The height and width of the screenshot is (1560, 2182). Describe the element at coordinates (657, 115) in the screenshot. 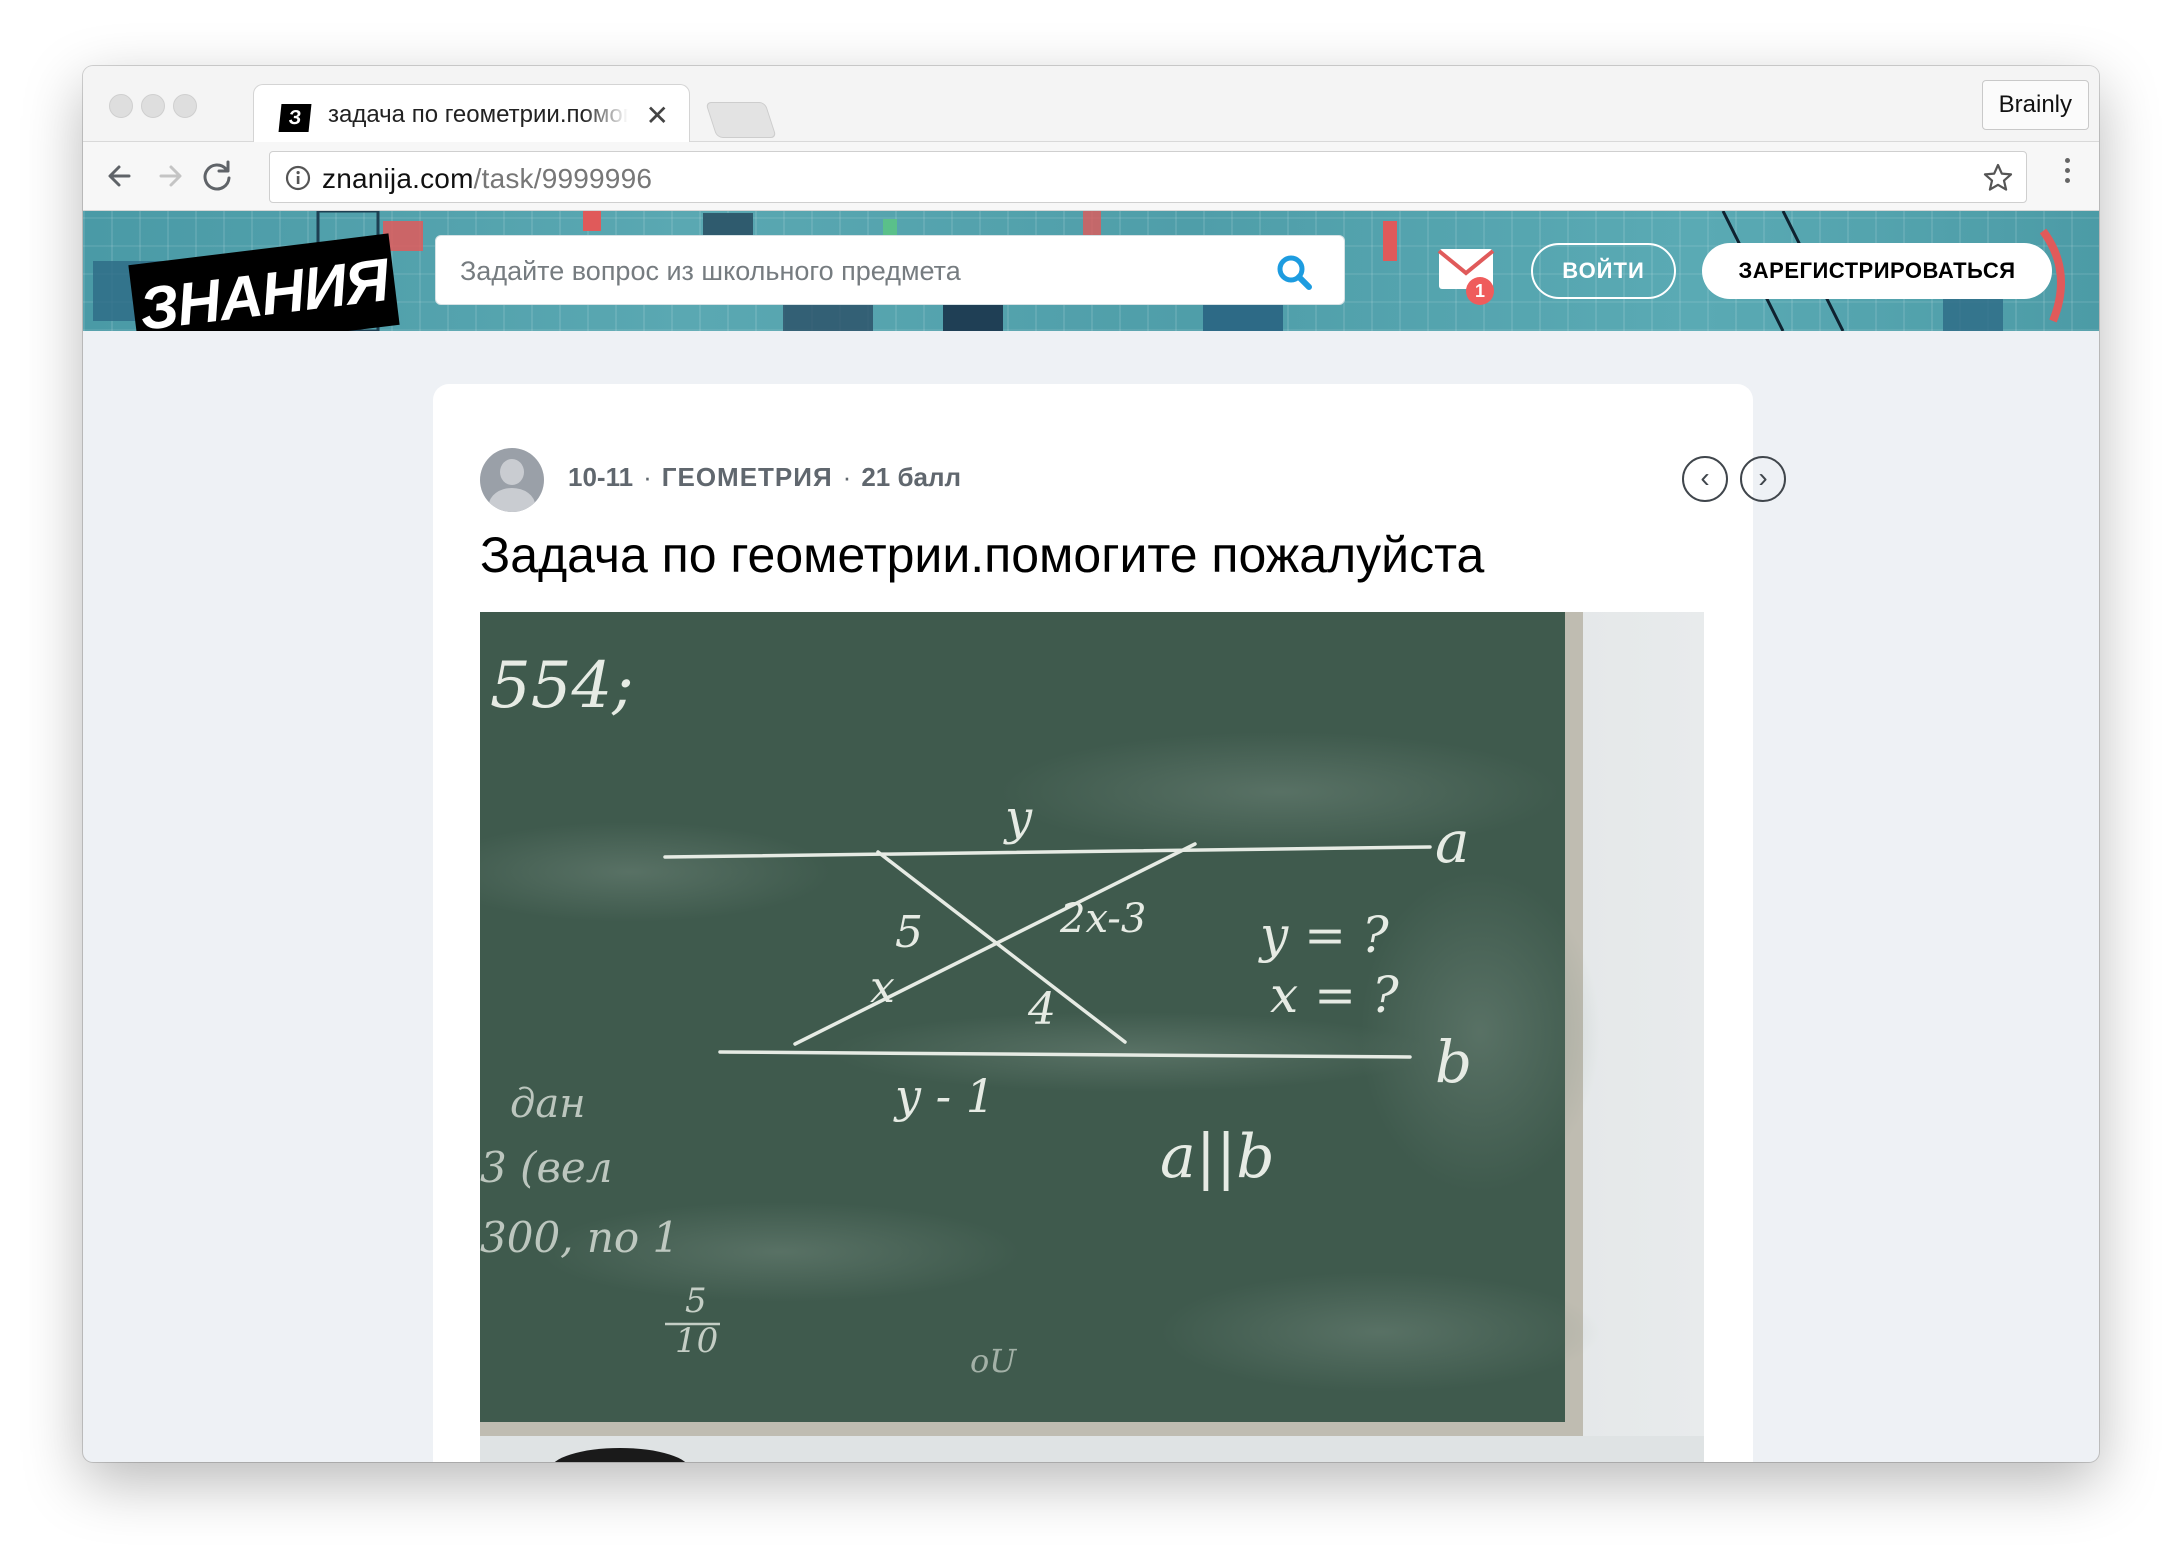

I see `tab-close-icon: ✕` at that location.